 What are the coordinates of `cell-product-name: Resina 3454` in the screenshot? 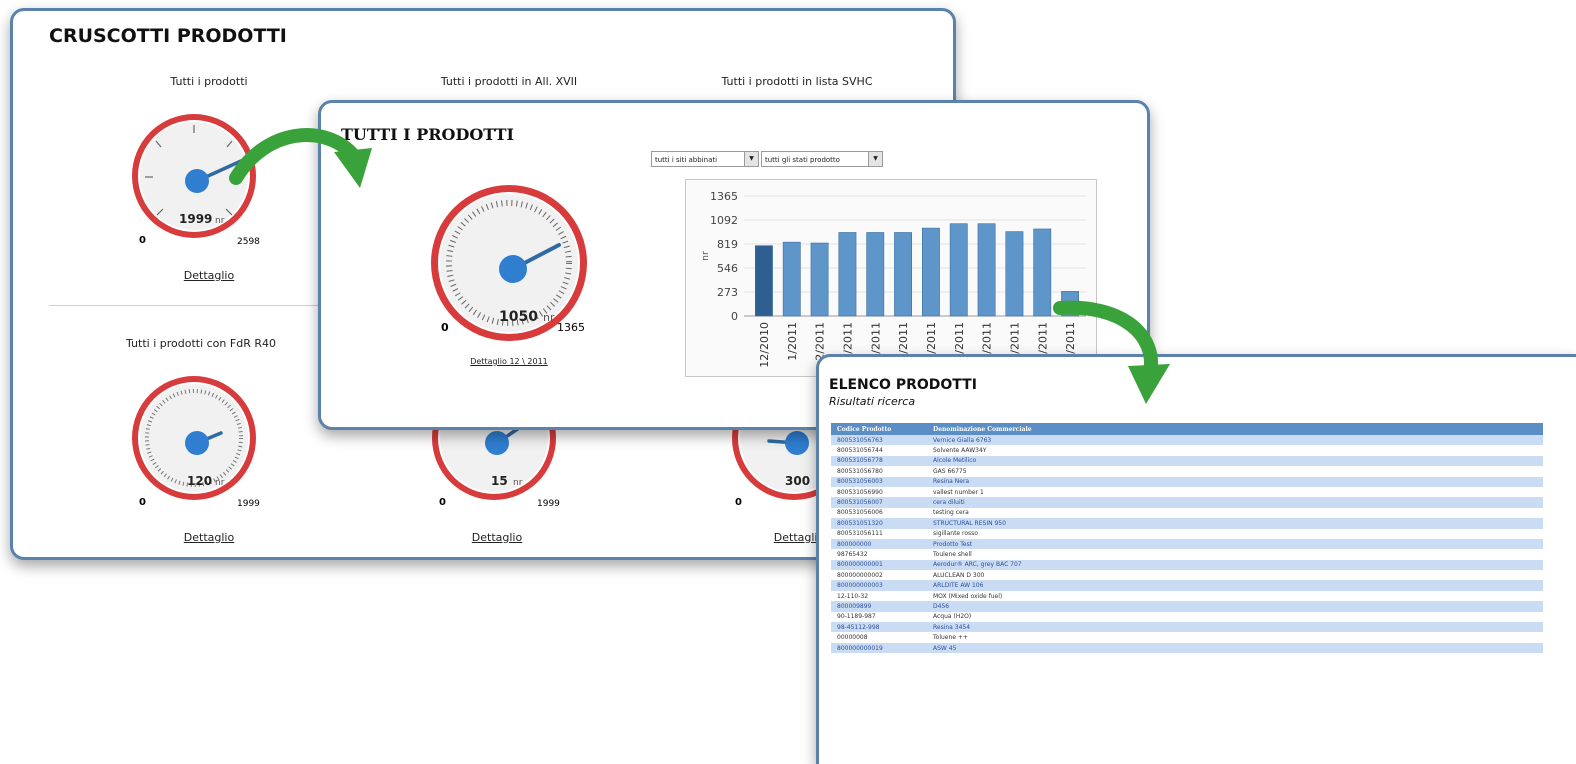 It's located at (1235, 627).